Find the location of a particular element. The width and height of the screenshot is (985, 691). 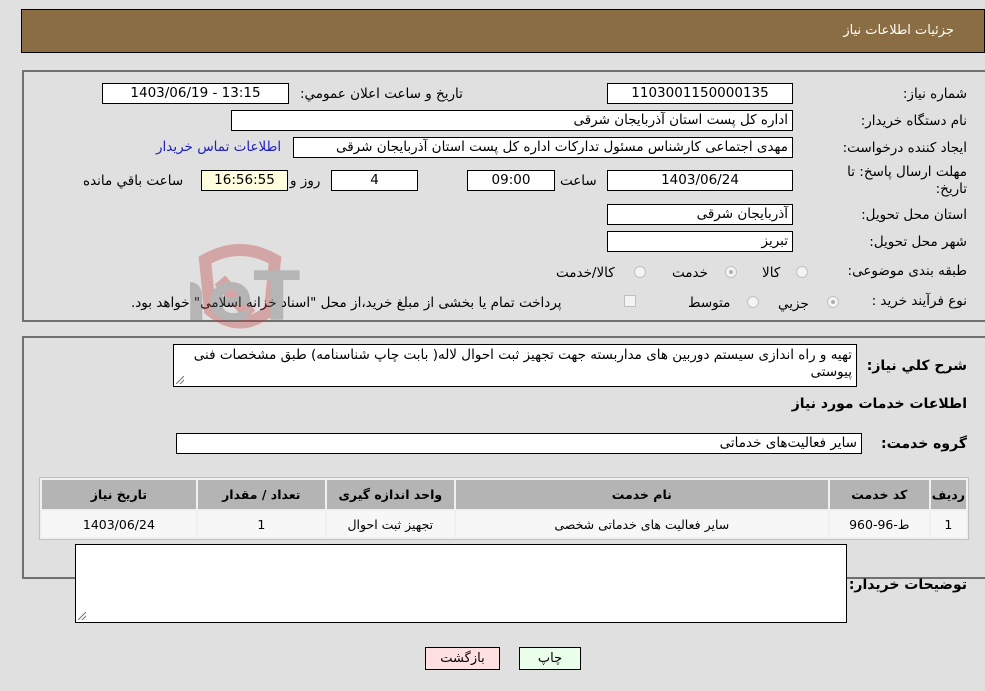

description-label: شرح كلي نياز: is located at coordinates (916, 366).